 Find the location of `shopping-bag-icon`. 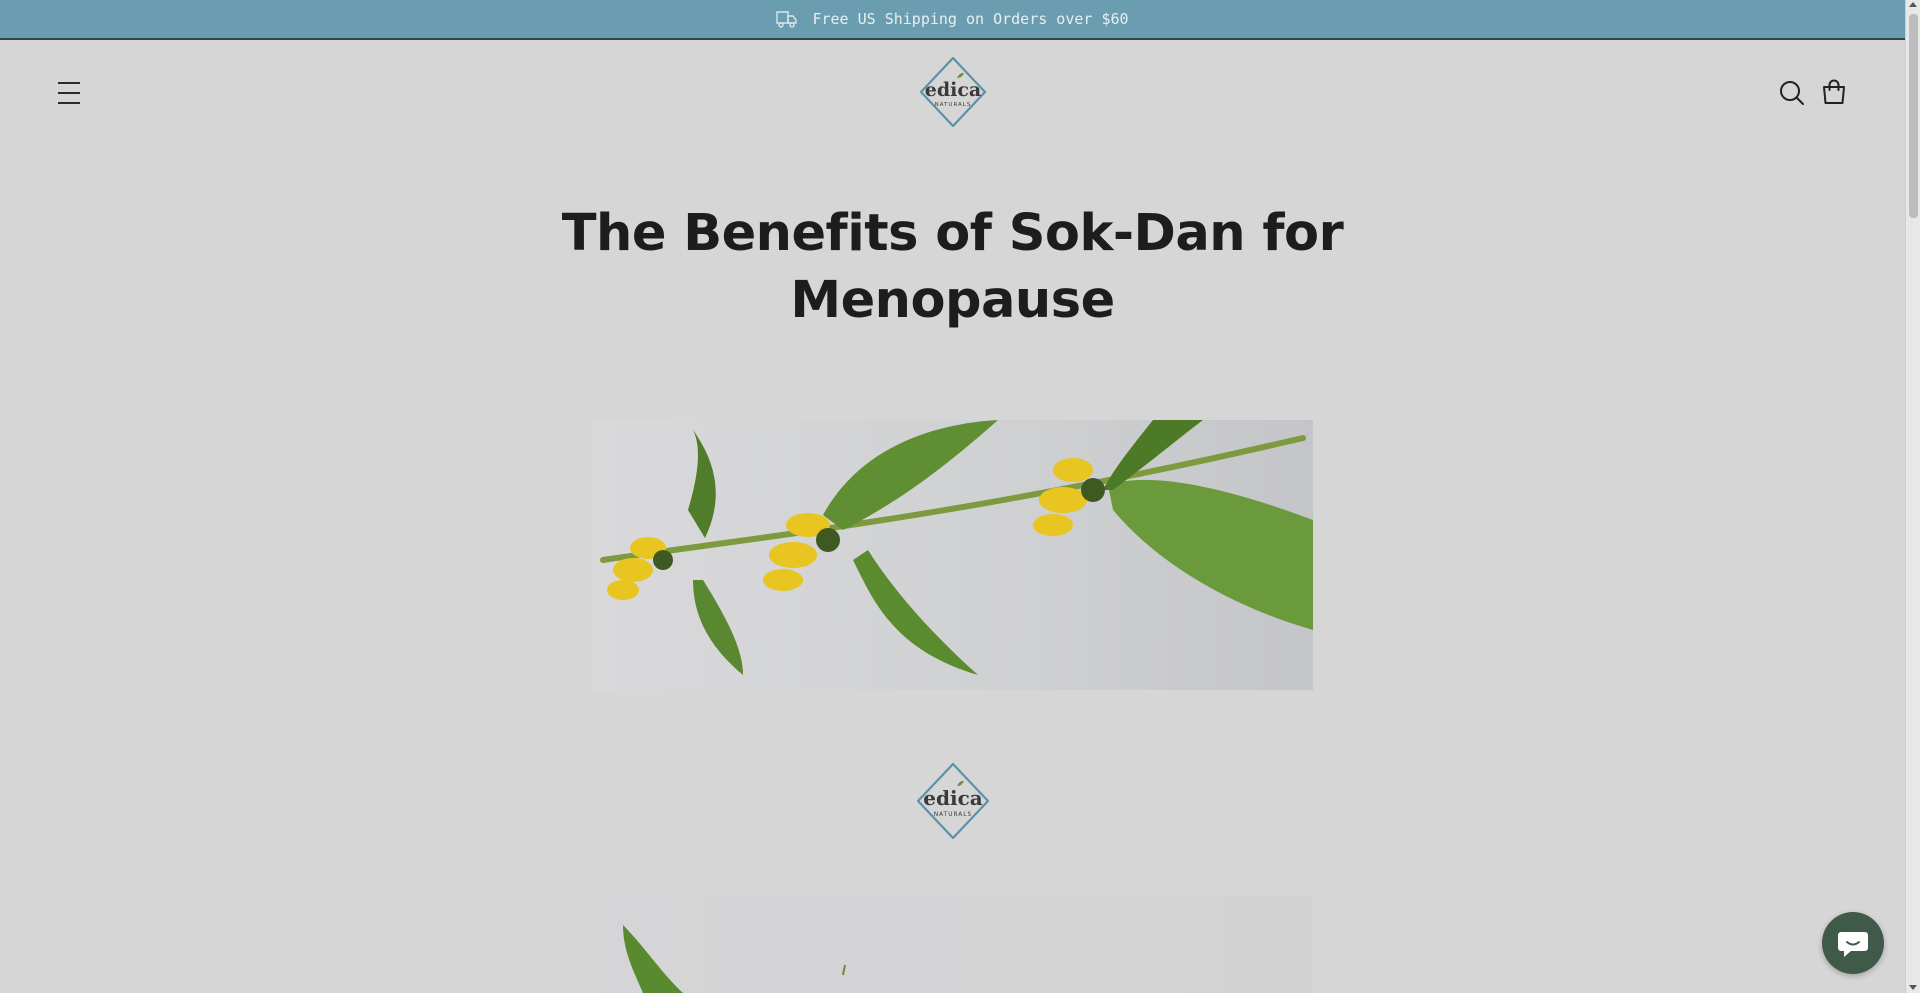

shopping-bag-icon is located at coordinates (1834, 92).